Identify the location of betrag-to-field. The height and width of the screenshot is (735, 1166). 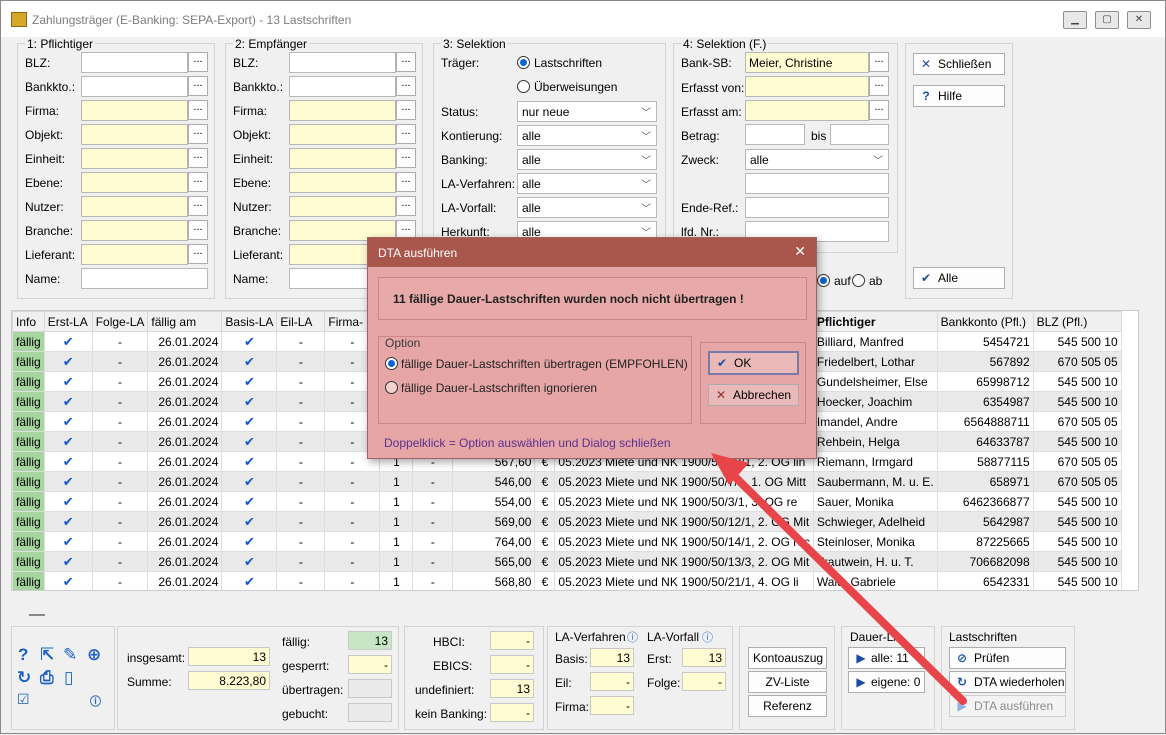
(859, 134).